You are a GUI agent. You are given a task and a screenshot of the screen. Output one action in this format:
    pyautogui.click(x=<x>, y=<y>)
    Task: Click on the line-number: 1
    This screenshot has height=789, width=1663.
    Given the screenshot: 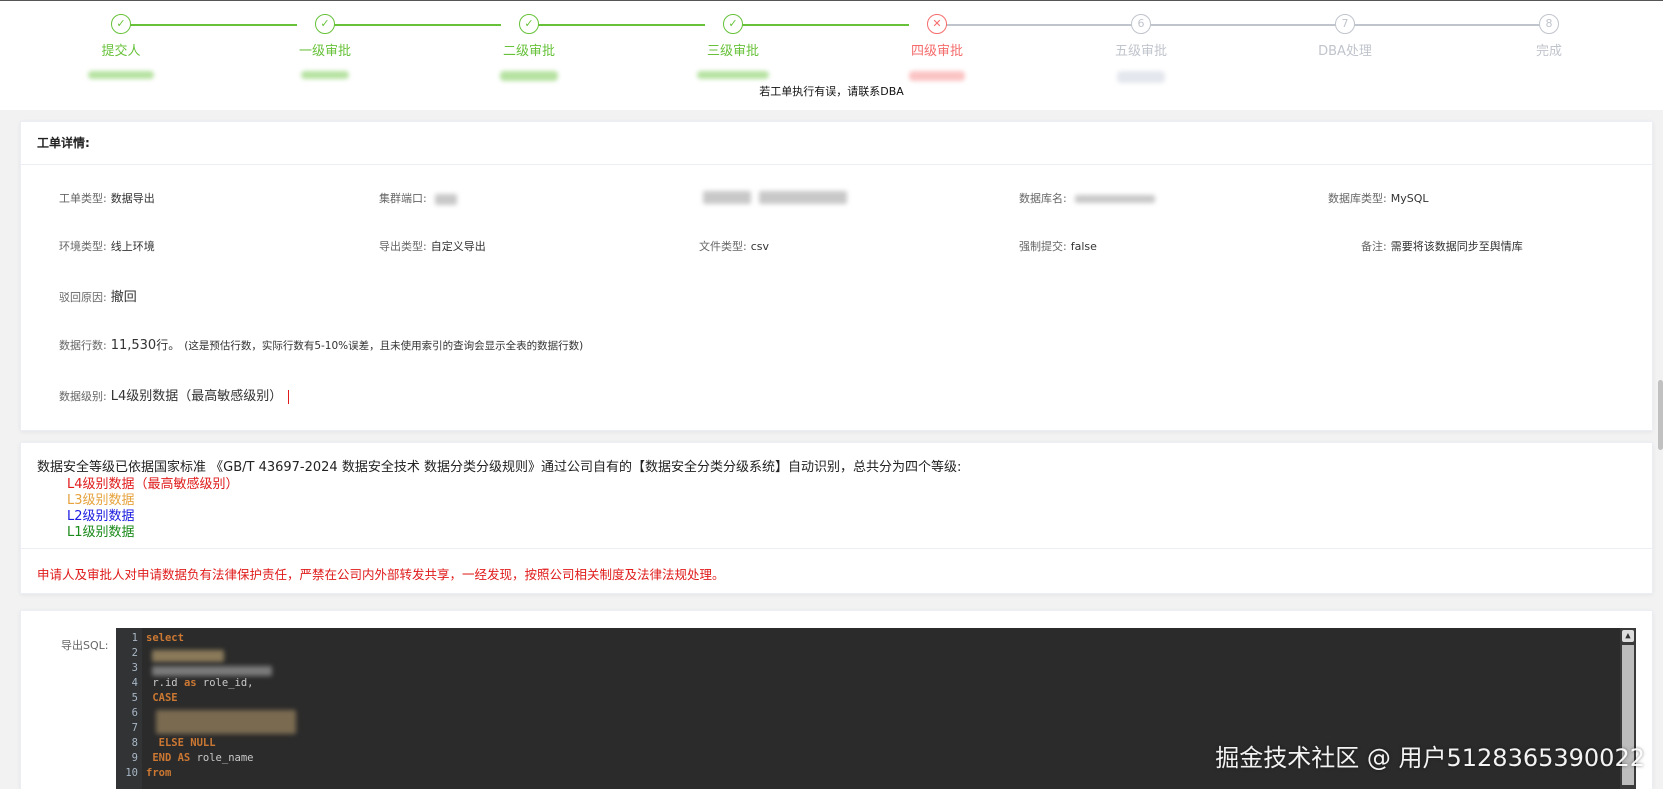 What is the action you would take?
    pyautogui.click(x=134, y=638)
    